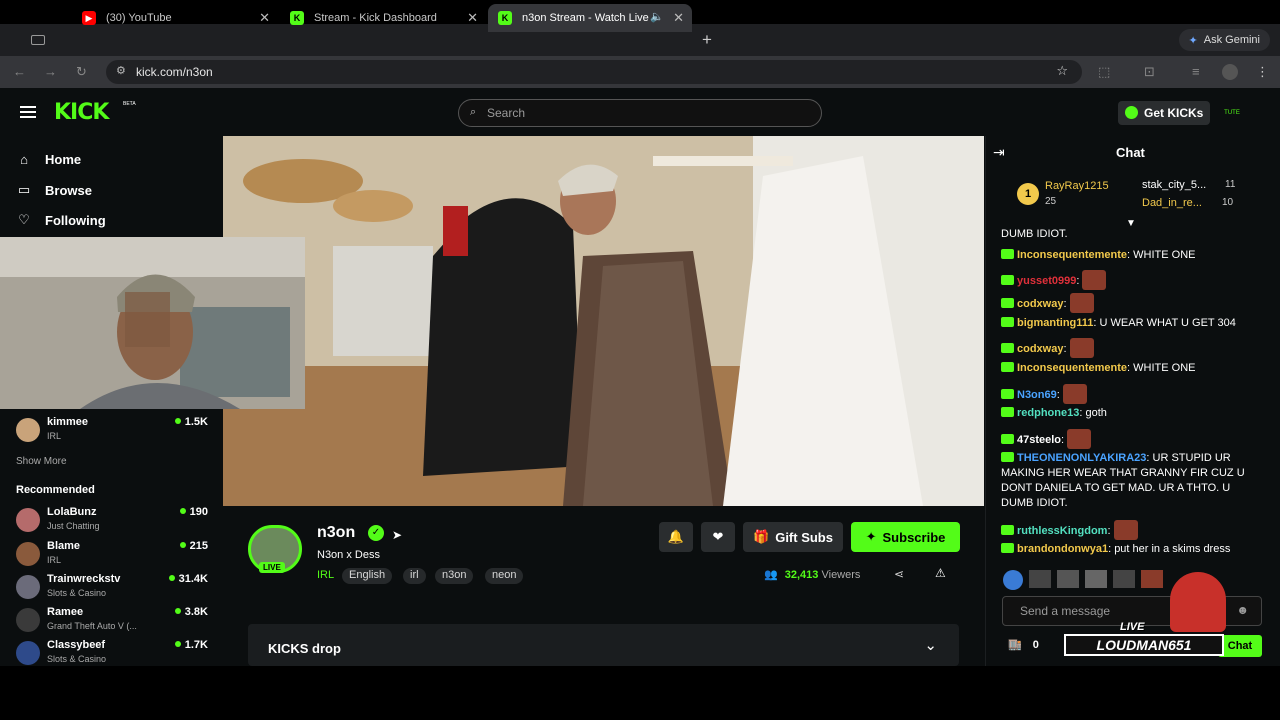 The width and height of the screenshot is (1280, 720). Describe the element at coordinates (1034, 234) in the screenshot. I see `chat-message-text: DUMB IDIOT.` at that location.